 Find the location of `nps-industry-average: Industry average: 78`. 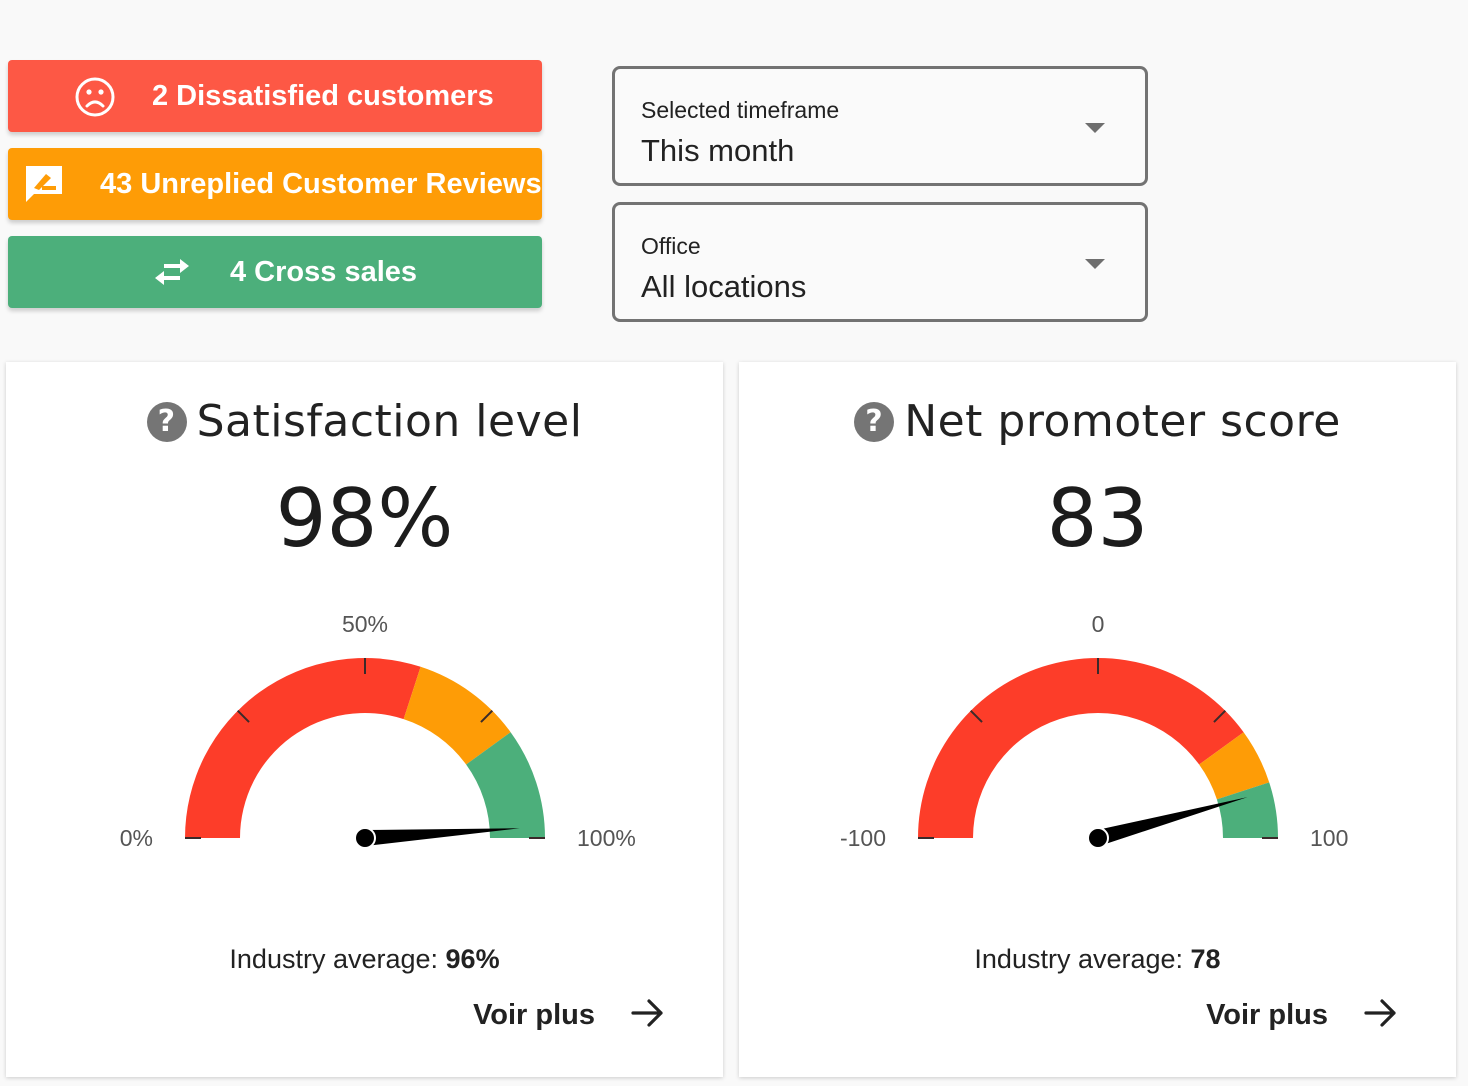

nps-industry-average: Industry average: 78 is located at coordinates (1097, 959).